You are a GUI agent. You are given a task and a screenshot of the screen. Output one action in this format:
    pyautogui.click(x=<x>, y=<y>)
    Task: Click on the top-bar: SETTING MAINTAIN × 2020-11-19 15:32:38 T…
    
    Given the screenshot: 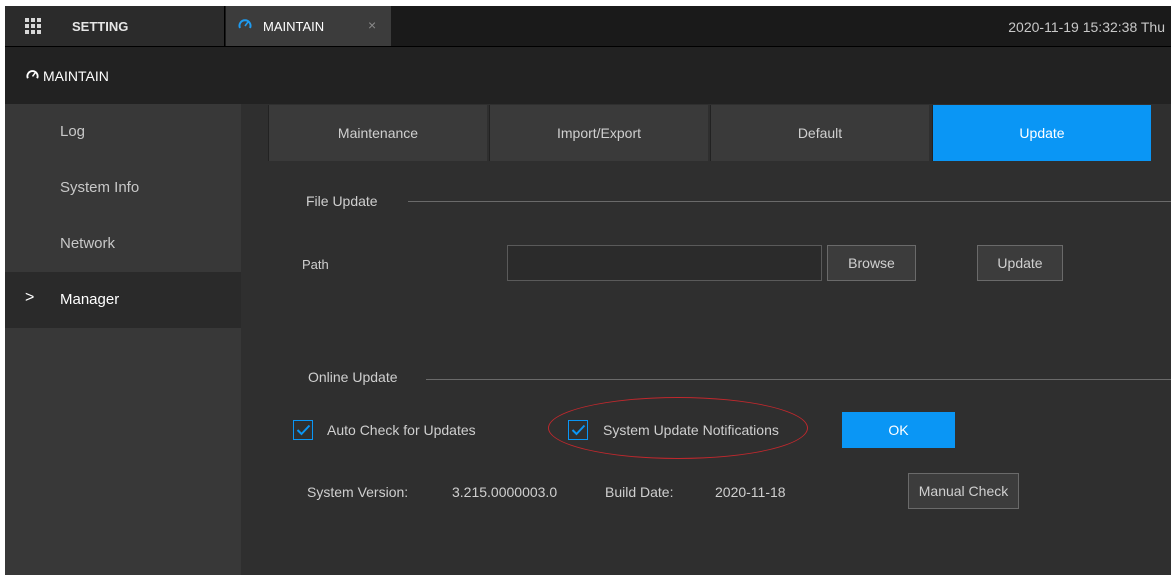 What is the action you would take?
    pyautogui.click(x=588, y=26)
    